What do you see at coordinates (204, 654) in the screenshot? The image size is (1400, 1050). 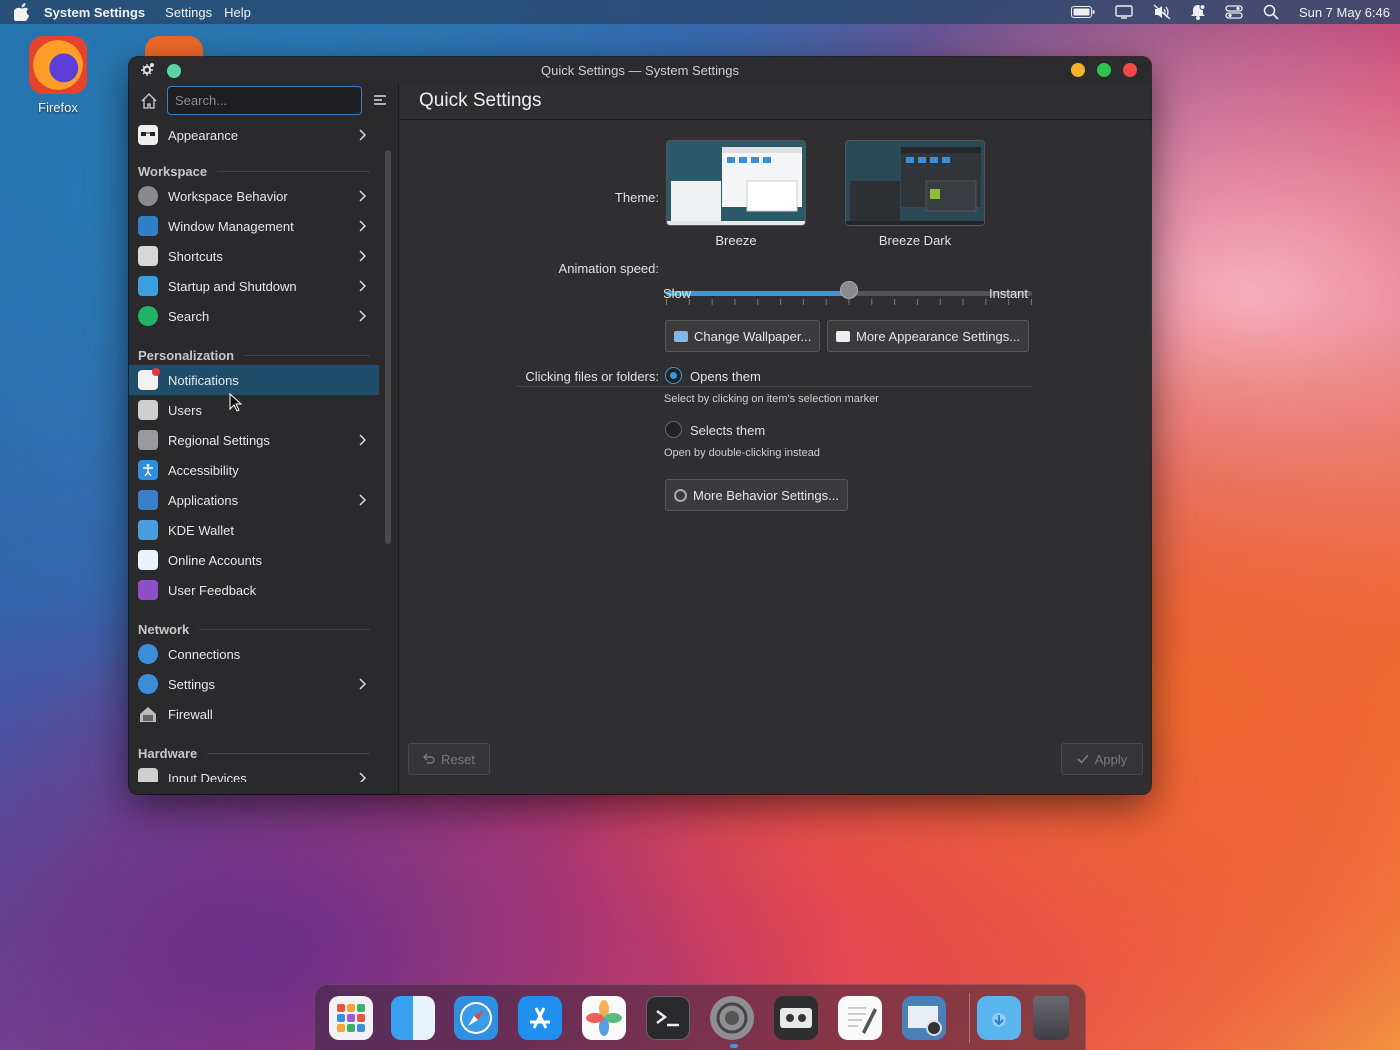 I see `sidebar-item-label: Connections` at bounding box center [204, 654].